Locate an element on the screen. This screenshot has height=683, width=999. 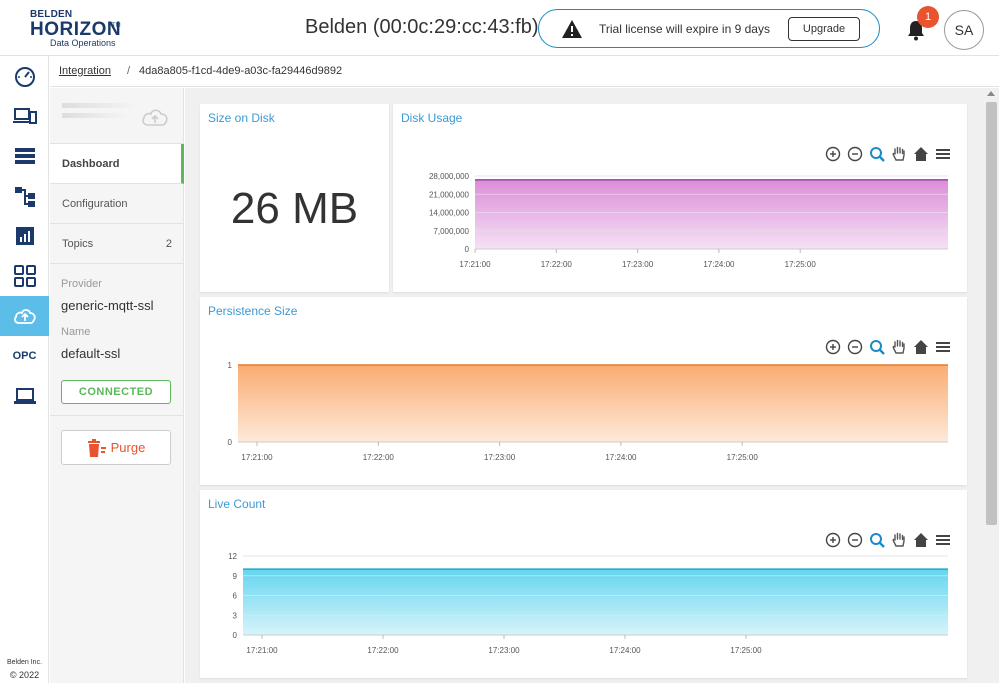
nav-rail: OPC Belden Inc. © 2022 is located at coordinates (24, 369).